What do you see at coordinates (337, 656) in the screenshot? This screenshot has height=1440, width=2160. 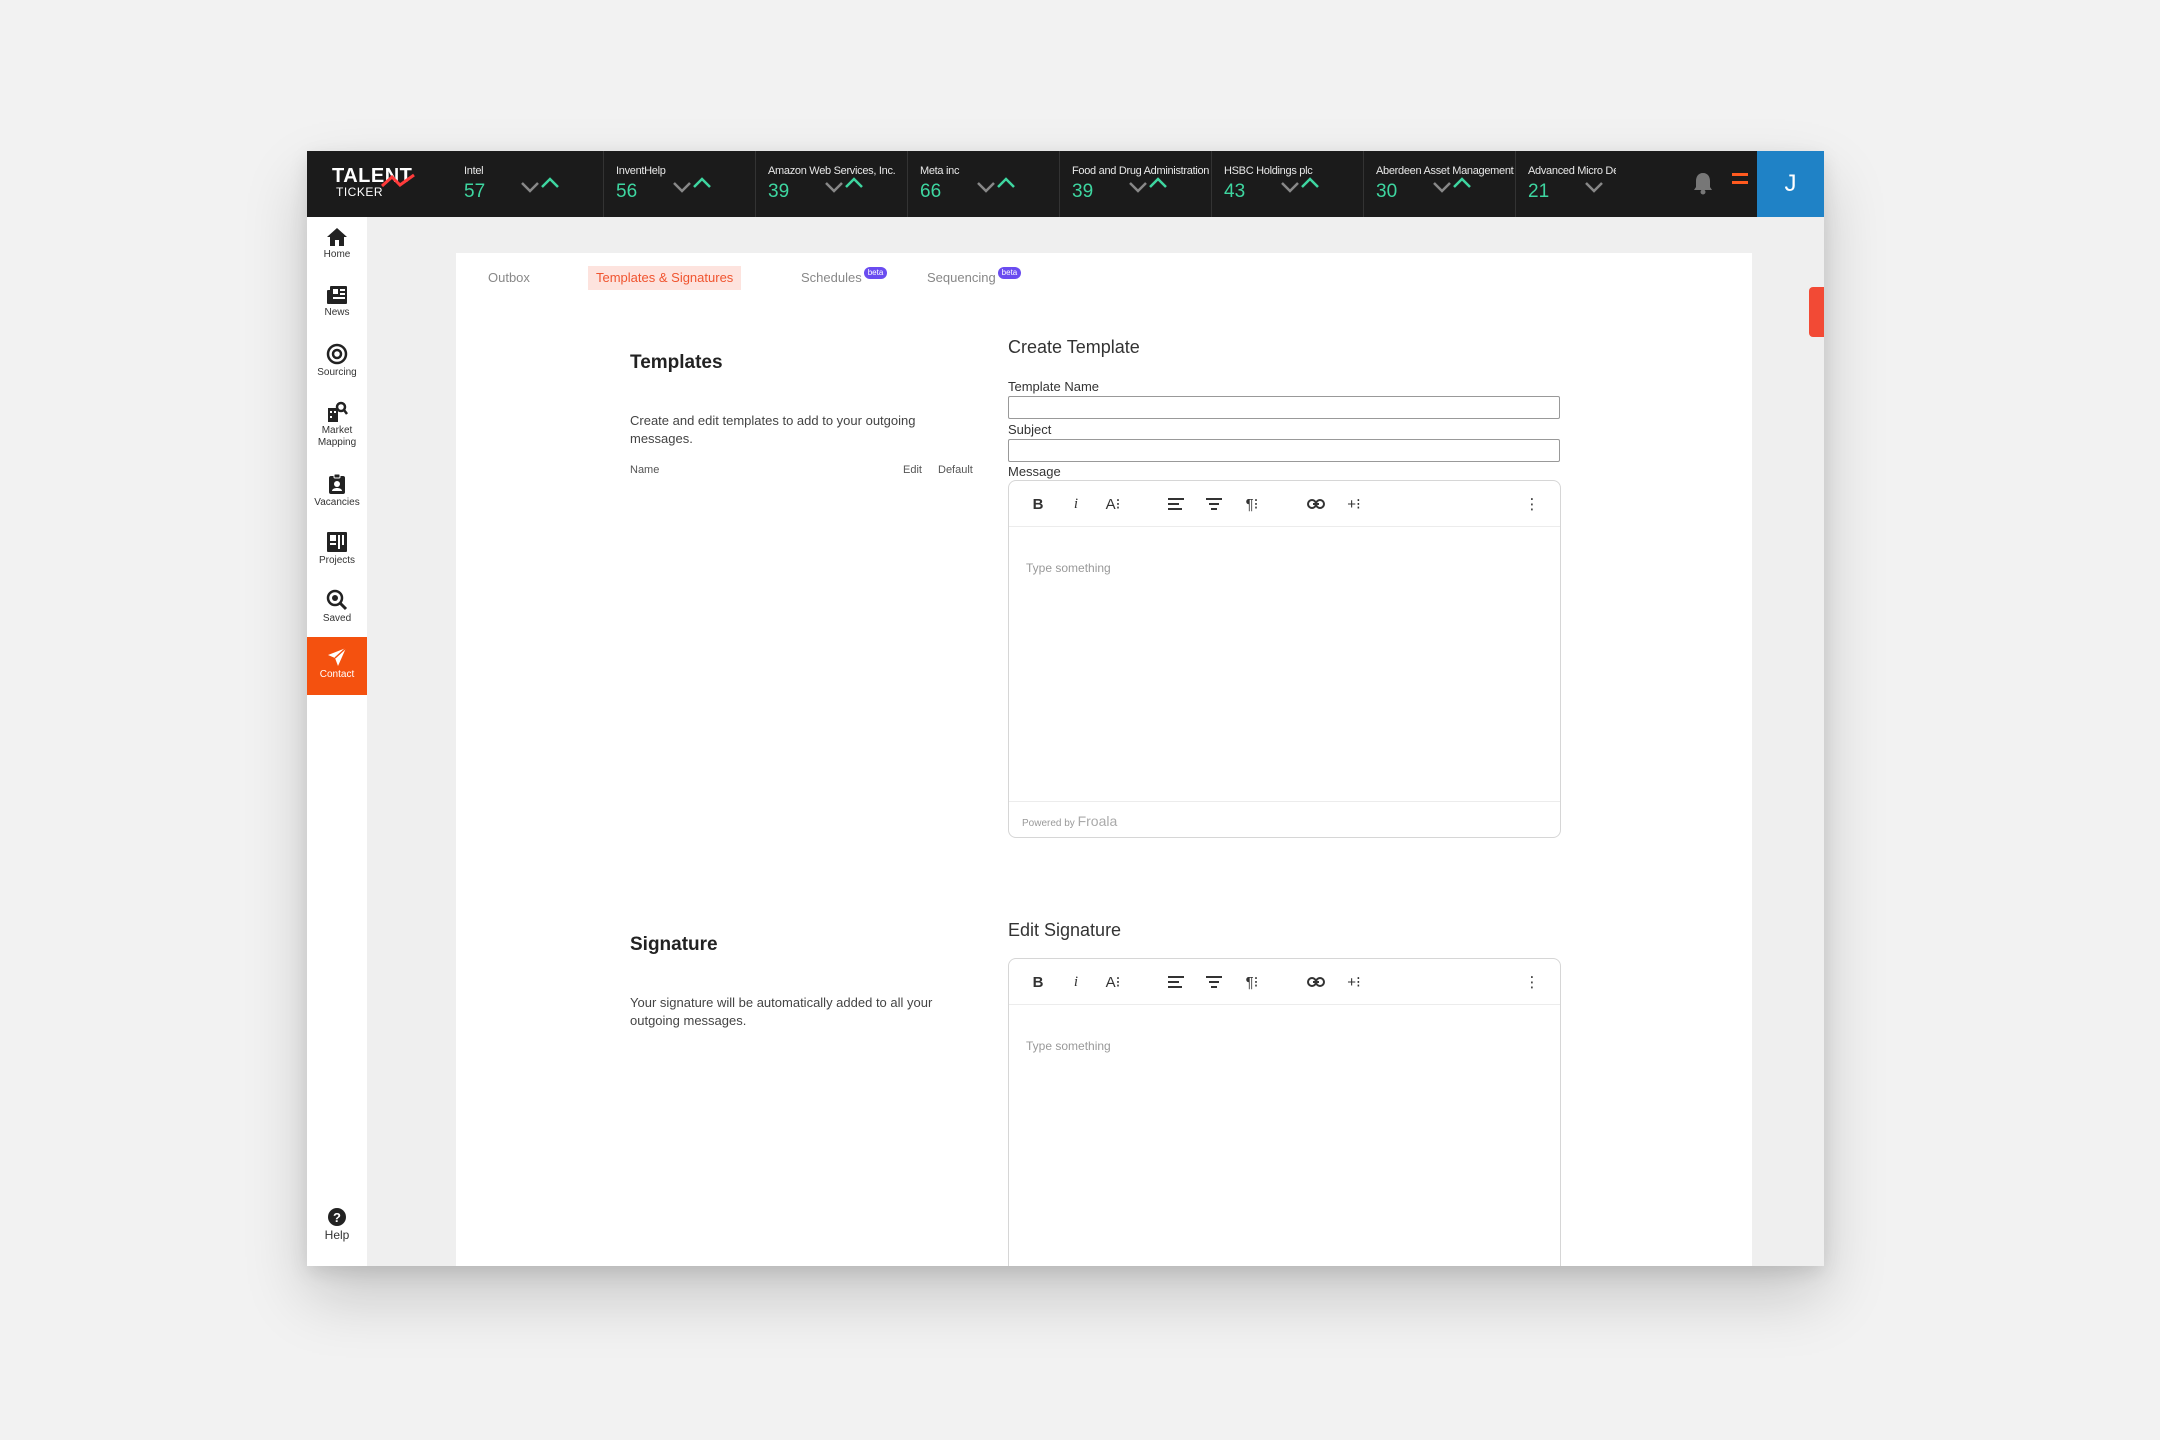 I see `send-icon` at bounding box center [337, 656].